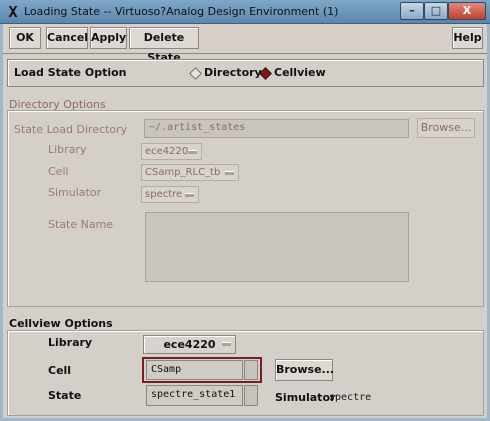 This screenshot has width=490, height=421. What do you see at coordinates (75, 192) in the screenshot?
I see `directory-simulator-label: Simulator` at bounding box center [75, 192].